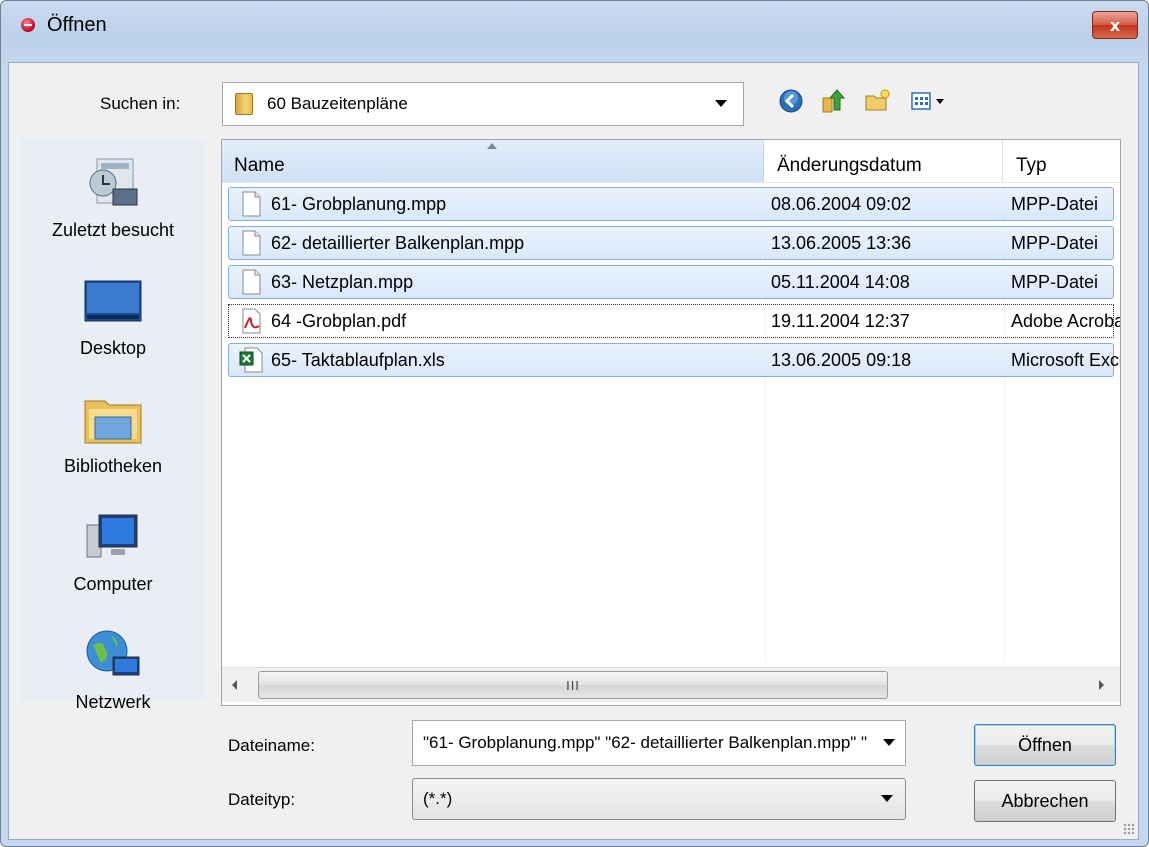  Describe the element at coordinates (251, 321) in the screenshot. I see `pdf-file-icon` at that location.